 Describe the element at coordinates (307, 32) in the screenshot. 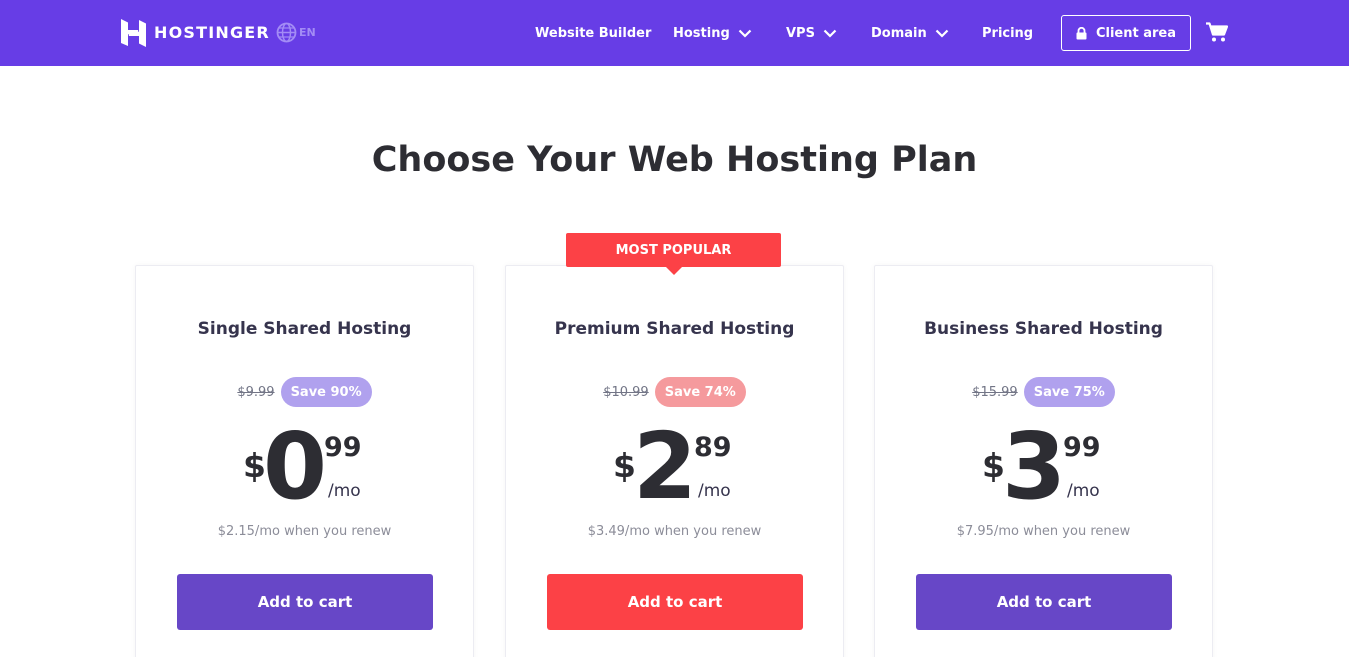

I see `language-code: EN` at that location.